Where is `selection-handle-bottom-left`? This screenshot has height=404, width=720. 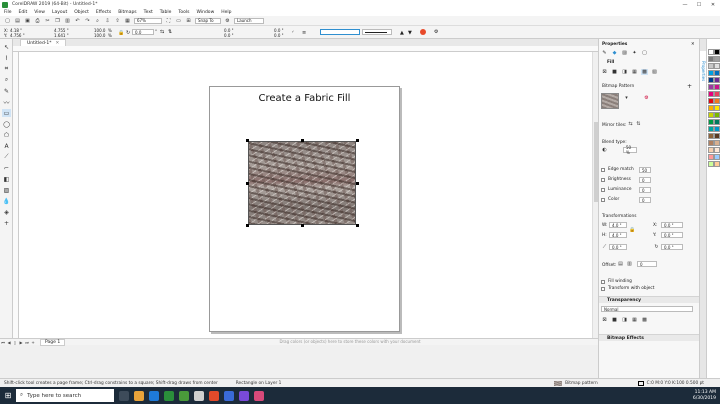 selection-handle-bottom-left is located at coordinates (247, 225).